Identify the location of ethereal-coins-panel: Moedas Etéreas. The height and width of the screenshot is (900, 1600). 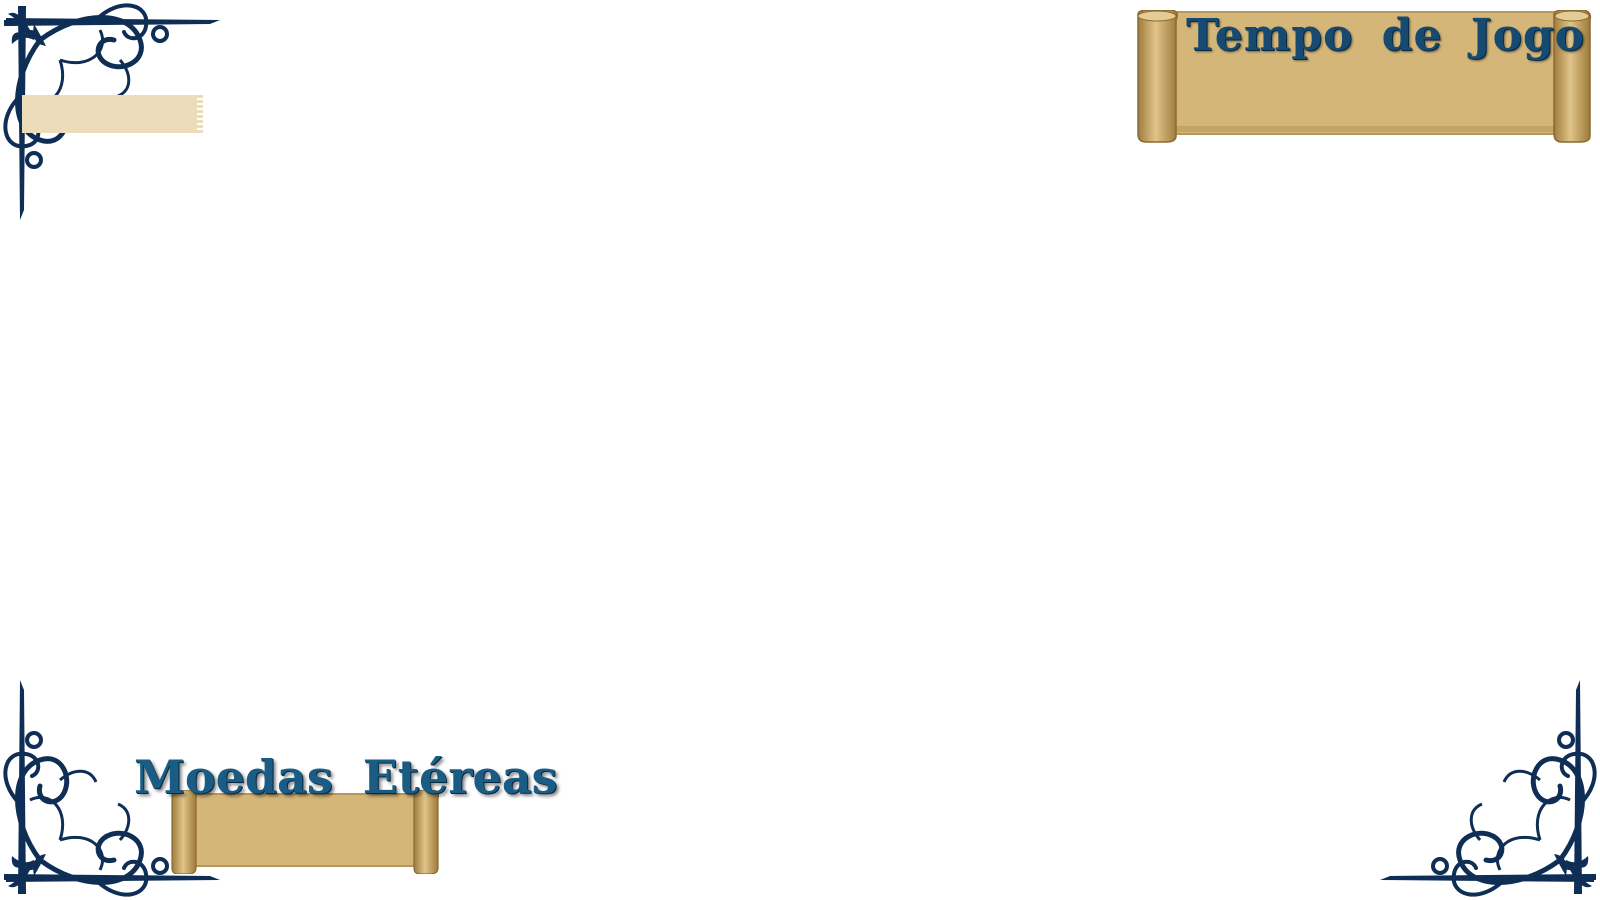
(344, 812).